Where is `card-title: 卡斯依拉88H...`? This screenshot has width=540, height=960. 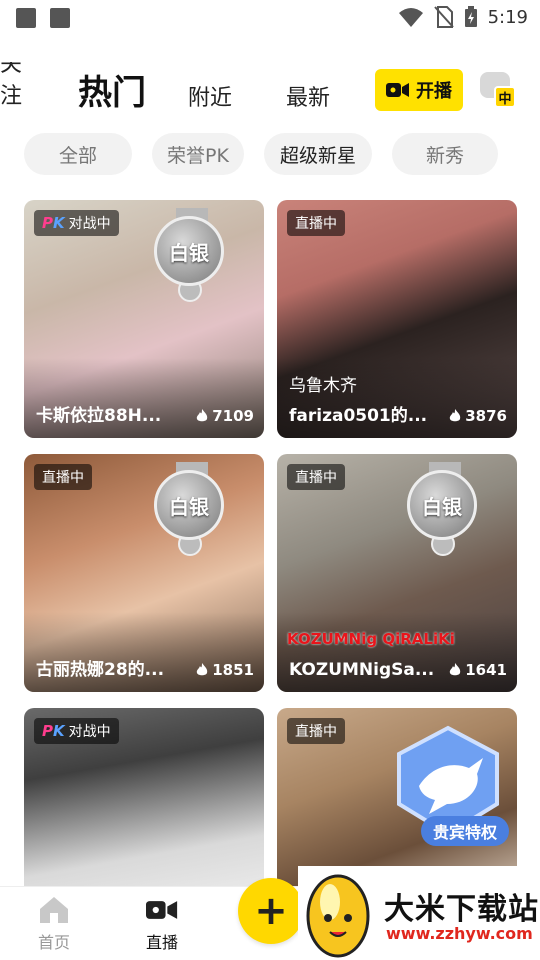 card-title: 卡斯依拉88H... is located at coordinates (99, 416).